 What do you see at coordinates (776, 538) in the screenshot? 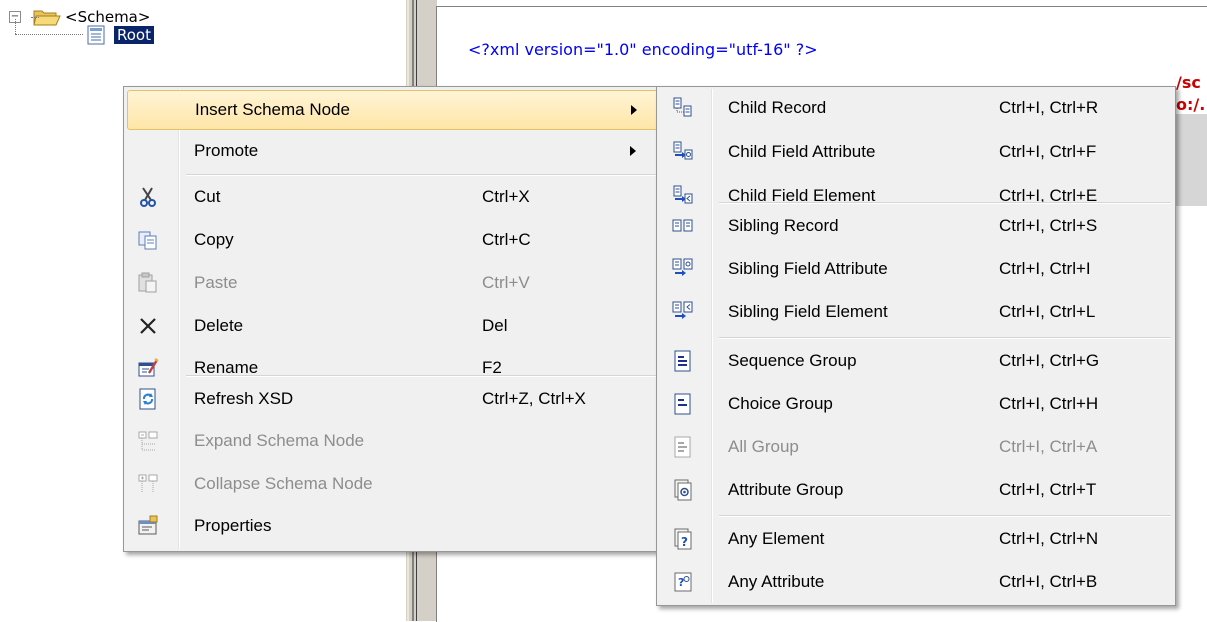
I see `menu-item-label: Any Element` at bounding box center [776, 538].